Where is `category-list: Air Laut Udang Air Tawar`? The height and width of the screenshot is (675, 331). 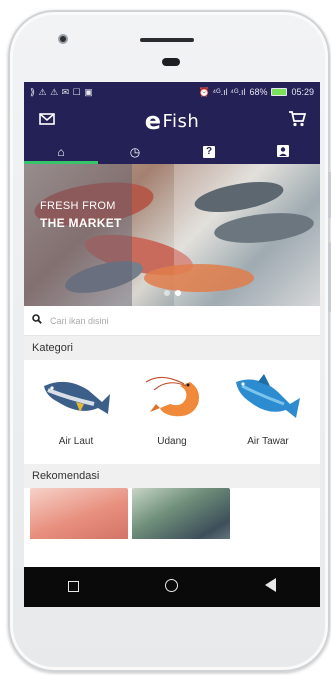 category-list: Air Laut Udang Air Tawar is located at coordinates (172, 410).